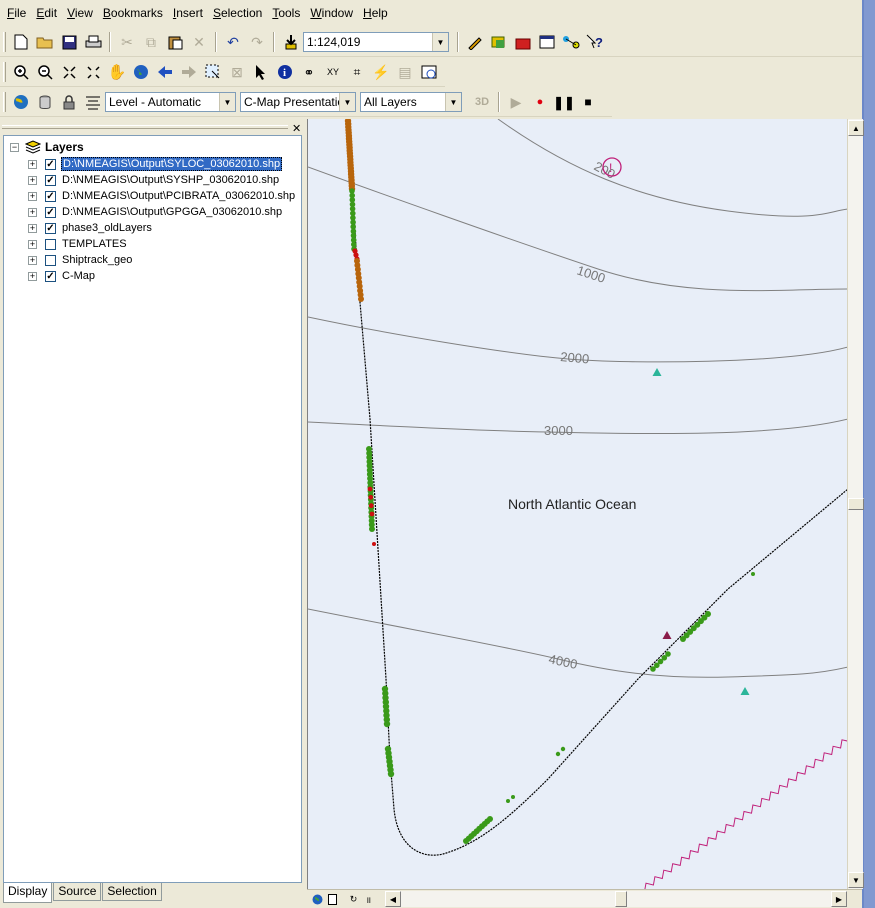  What do you see at coordinates (564, 102) in the screenshot?
I see `pause-icon: ❚❚` at bounding box center [564, 102].